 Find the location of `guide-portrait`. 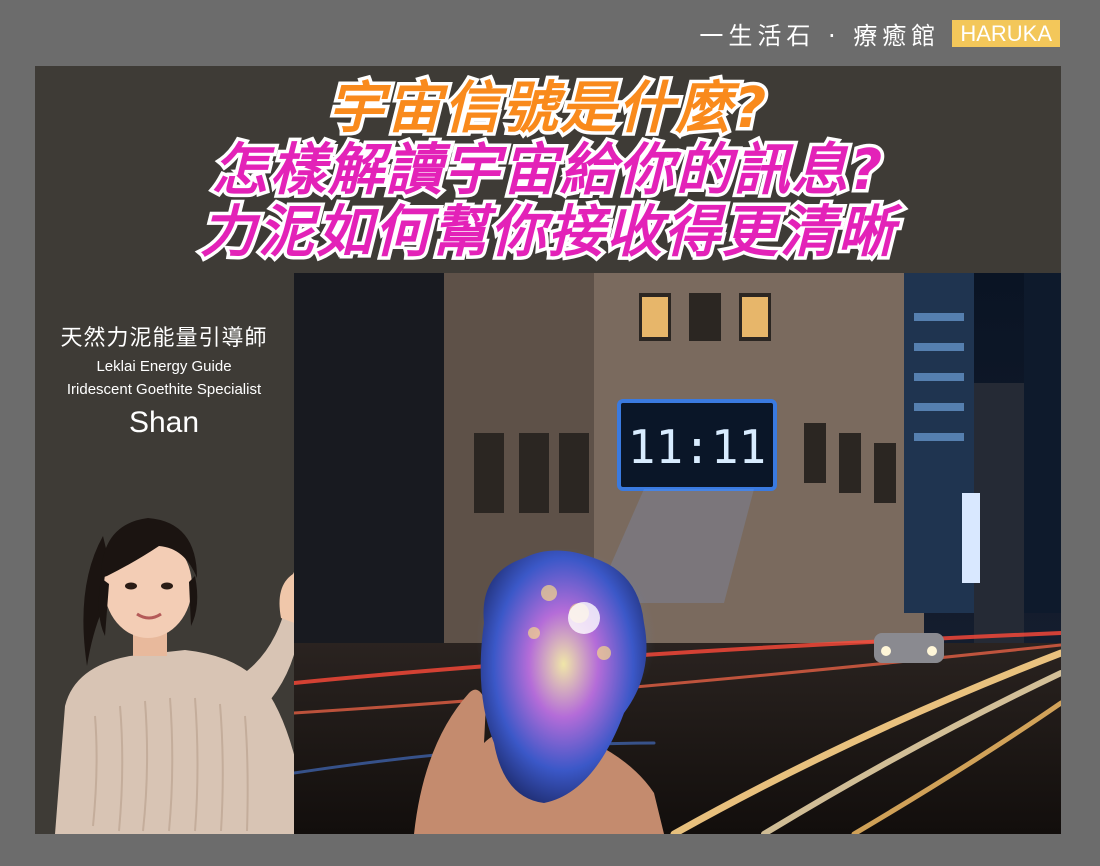

guide-portrait is located at coordinates (185, 650).